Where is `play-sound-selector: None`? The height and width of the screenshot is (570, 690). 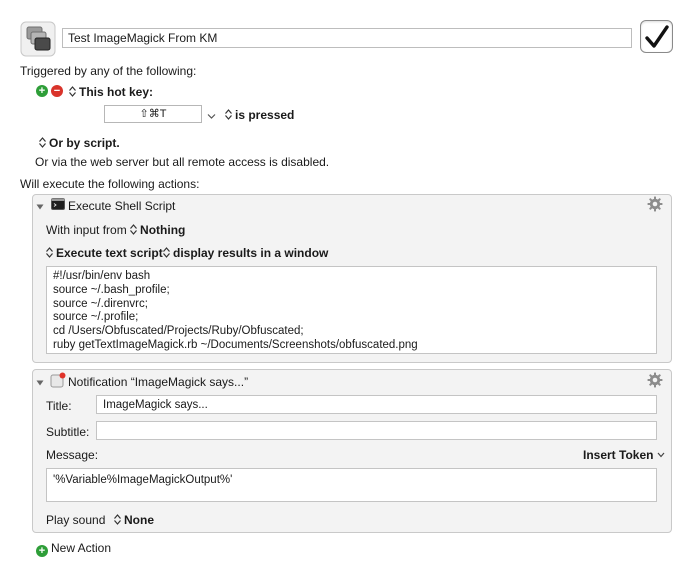 play-sound-selector: None is located at coordinates (134, 520).